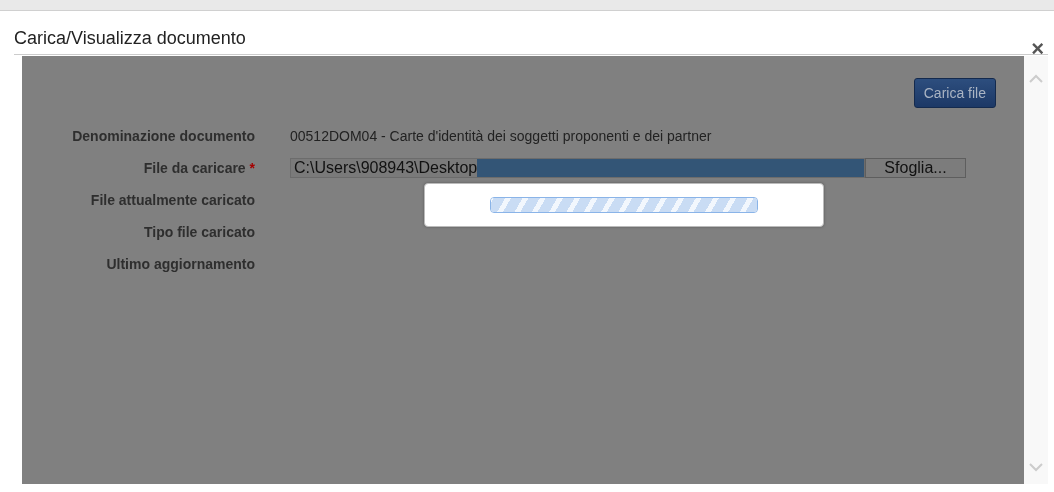 This screenshot has width=1054, height=492. What do you see at coordinates (1037, 49) in the screenshot?
I see `close-button: ×` at bounding box center [1037, 49].